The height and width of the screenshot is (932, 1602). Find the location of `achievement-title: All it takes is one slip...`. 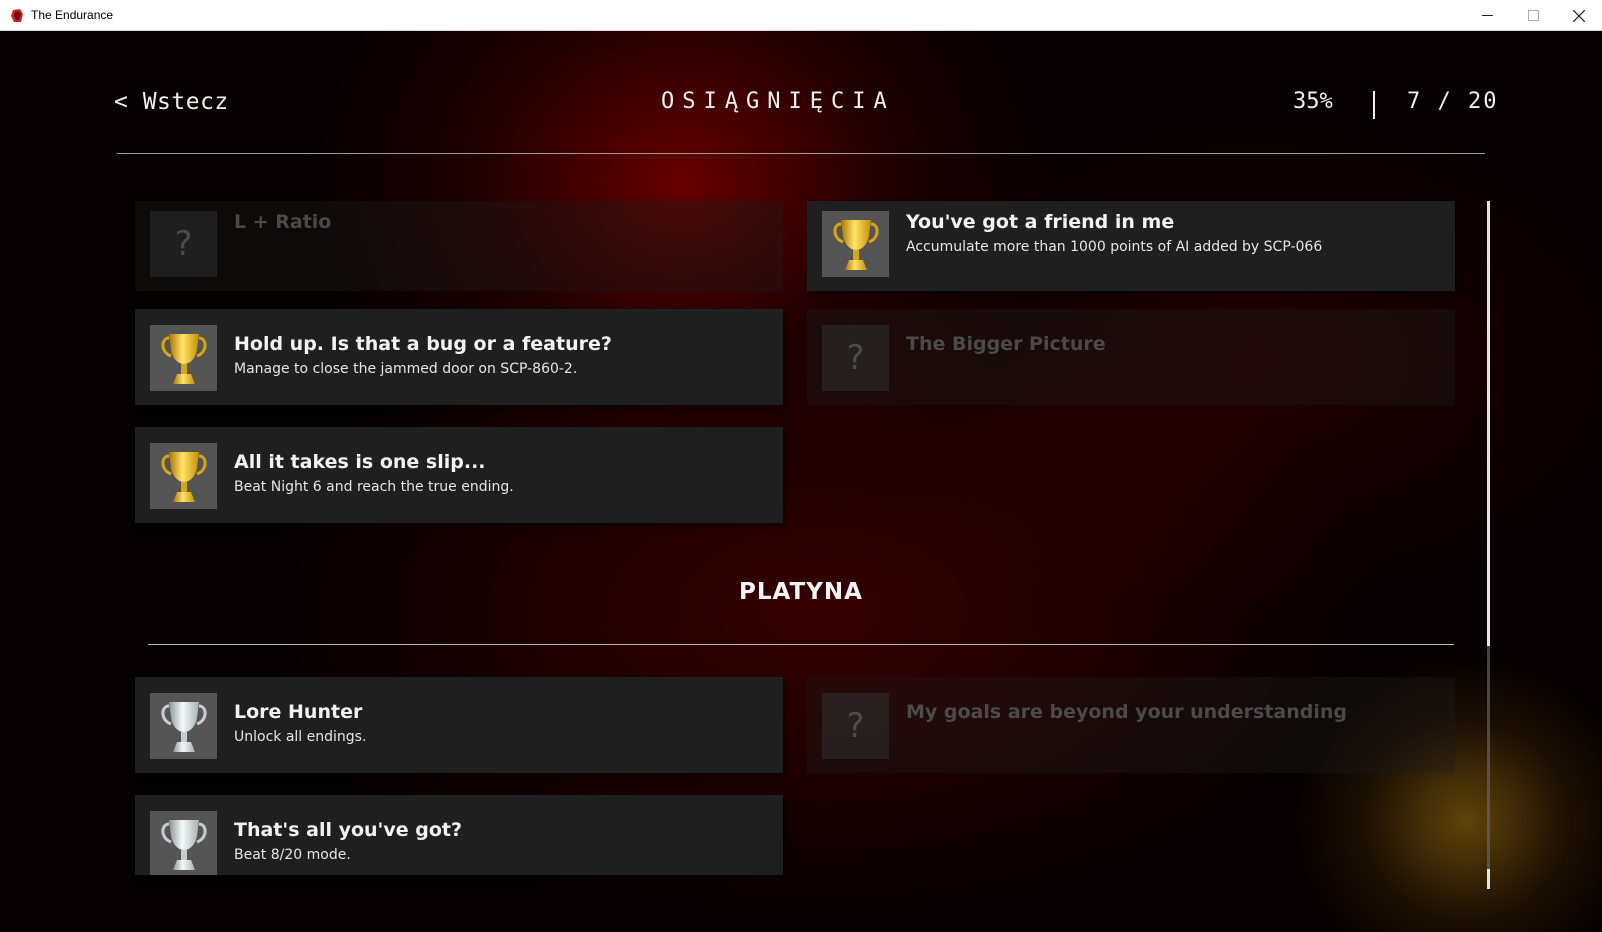

achievement-title: All it takes is one slip... is located at coordinates (360, 462).